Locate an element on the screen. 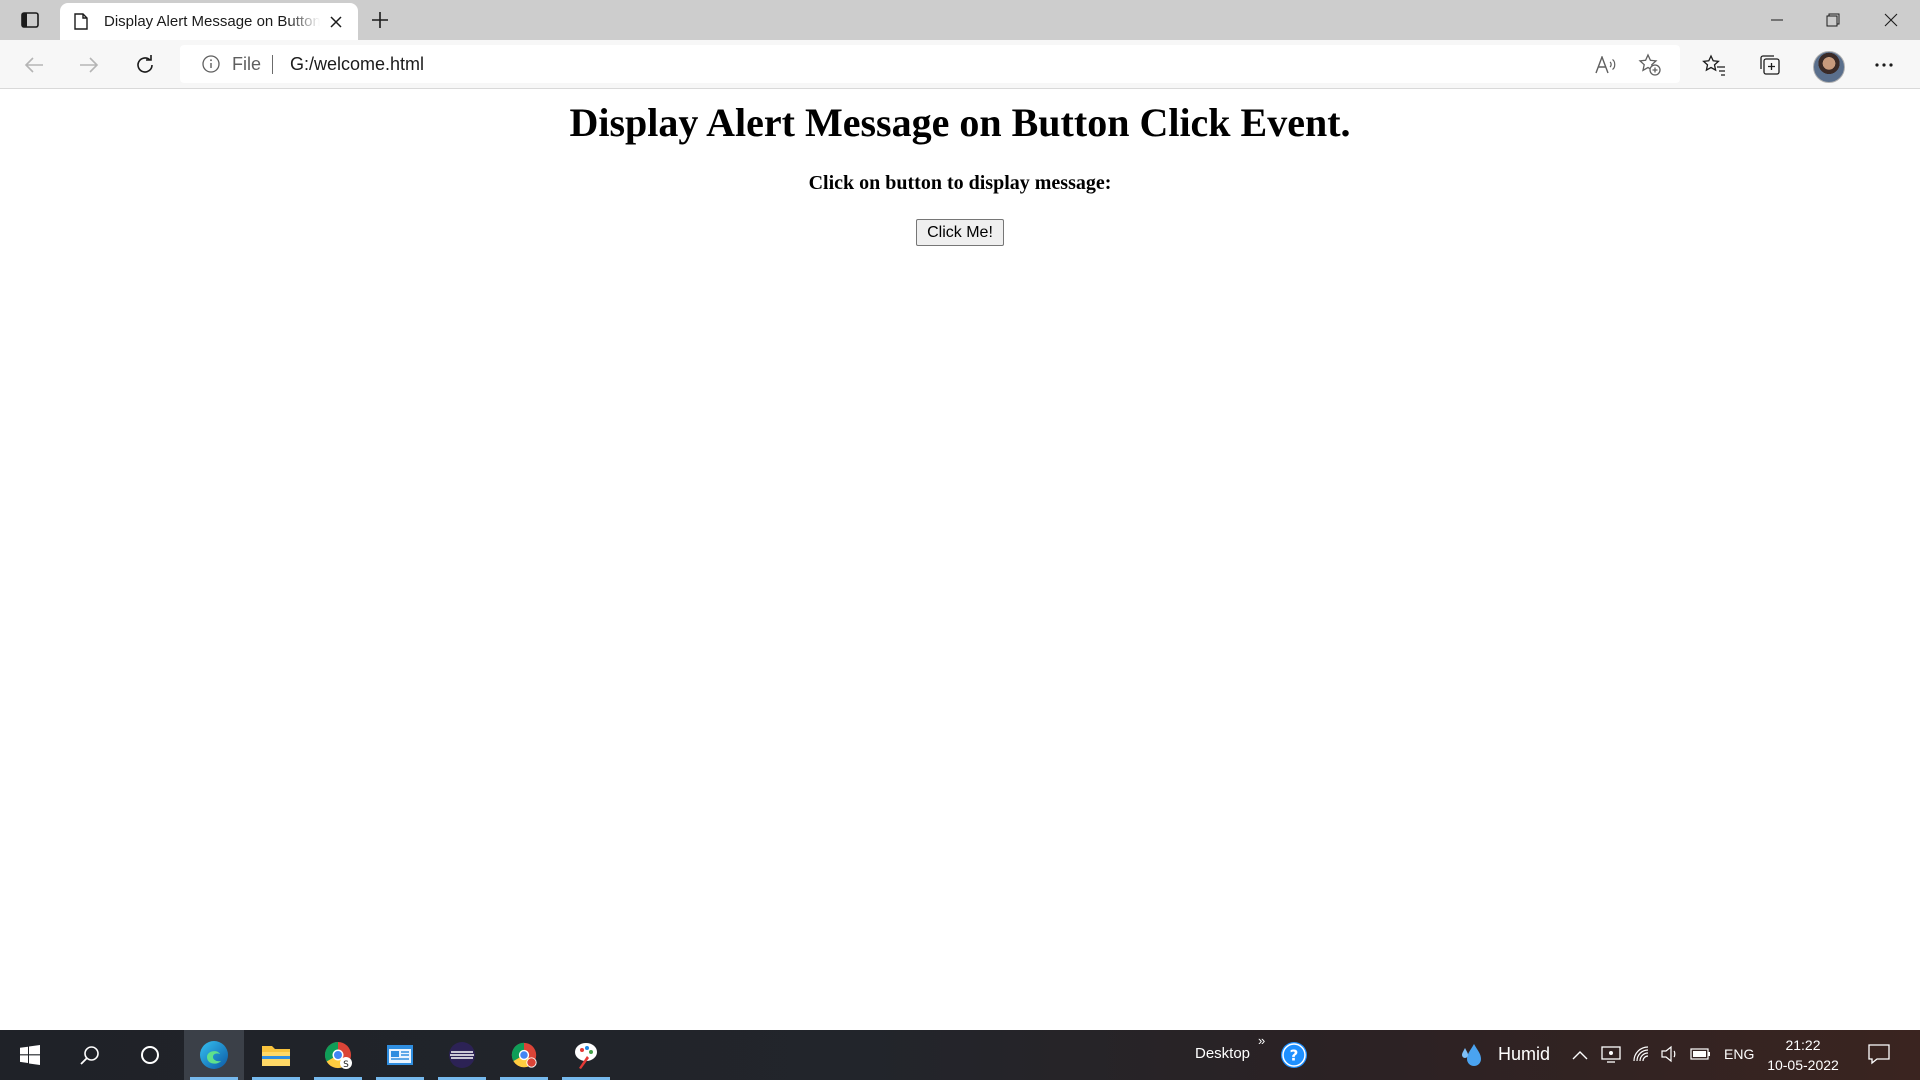 The image size is (1920, 1080). clock-time: 21:22 is located at coordinates (1803, 1045).